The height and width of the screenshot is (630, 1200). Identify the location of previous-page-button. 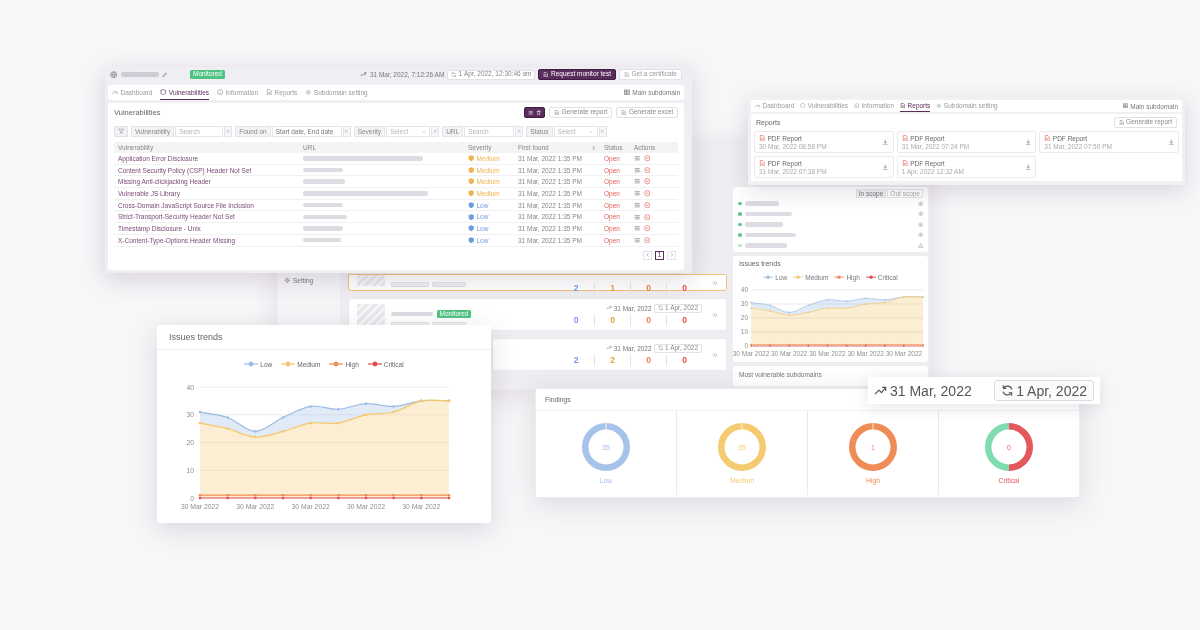
(647, 255).